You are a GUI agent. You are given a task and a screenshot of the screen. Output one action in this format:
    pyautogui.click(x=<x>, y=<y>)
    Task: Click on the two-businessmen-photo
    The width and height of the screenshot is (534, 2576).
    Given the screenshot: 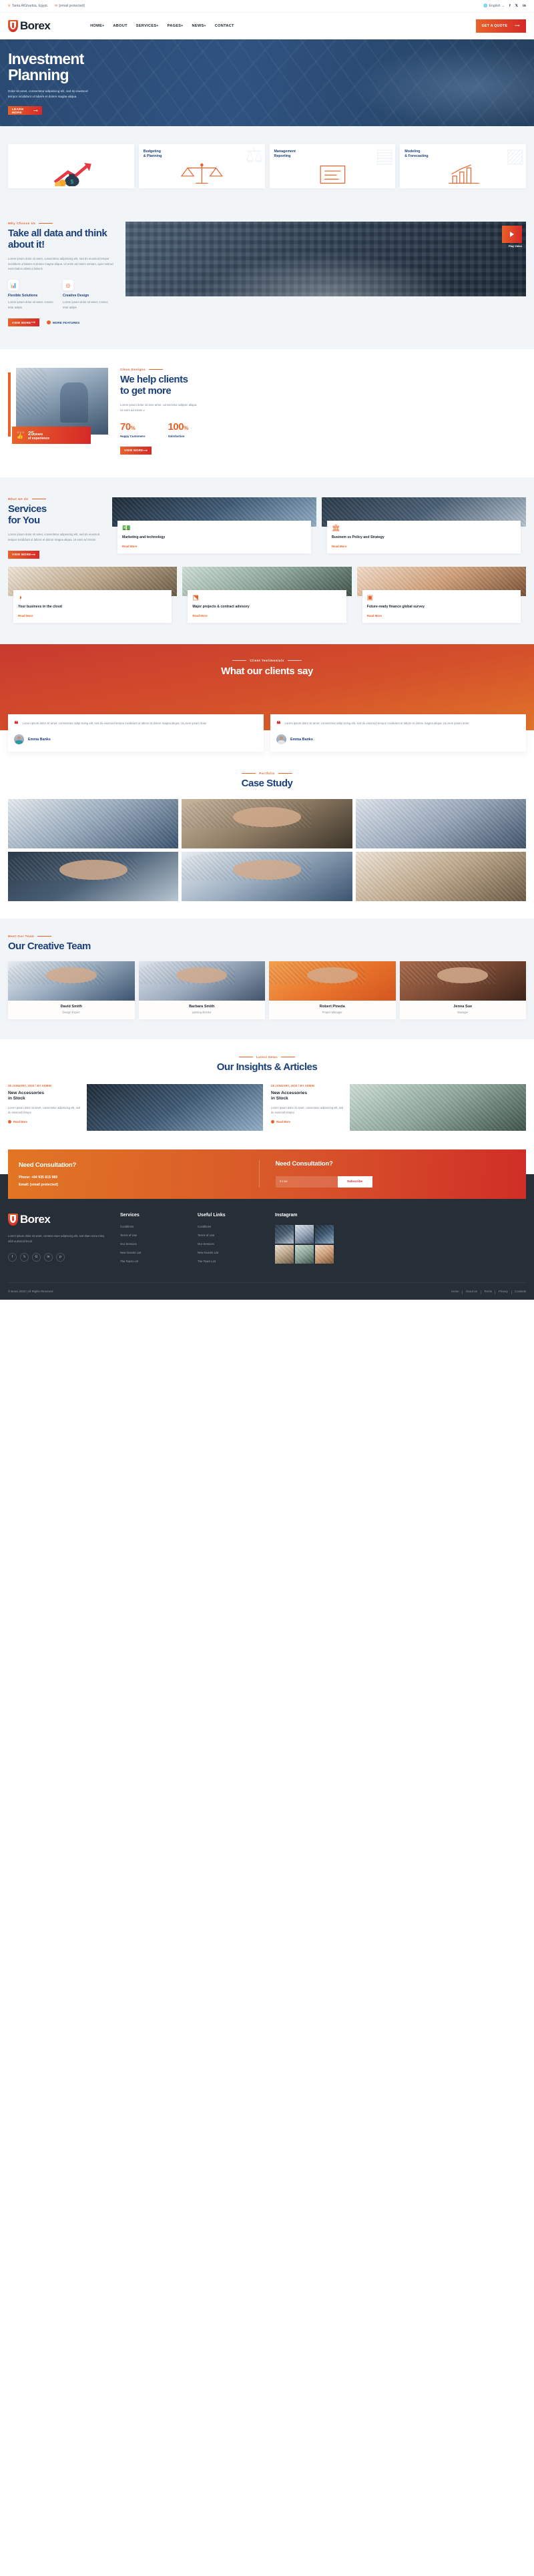 What is the action you would take?
    pyautogui.click(x=62, y=401)
    